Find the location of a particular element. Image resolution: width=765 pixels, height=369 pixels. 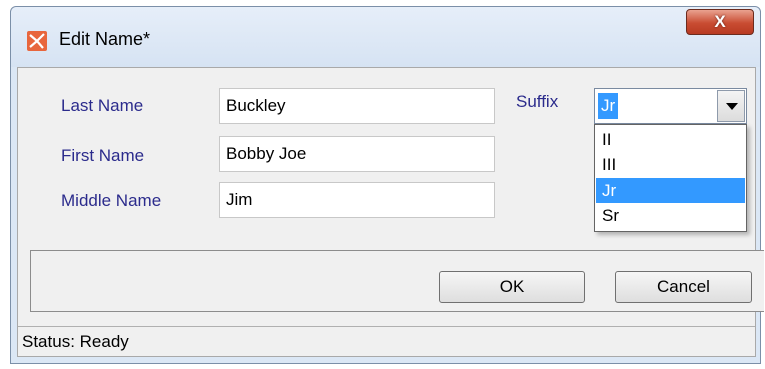

close-button: X is located at coordinates (720, 22).